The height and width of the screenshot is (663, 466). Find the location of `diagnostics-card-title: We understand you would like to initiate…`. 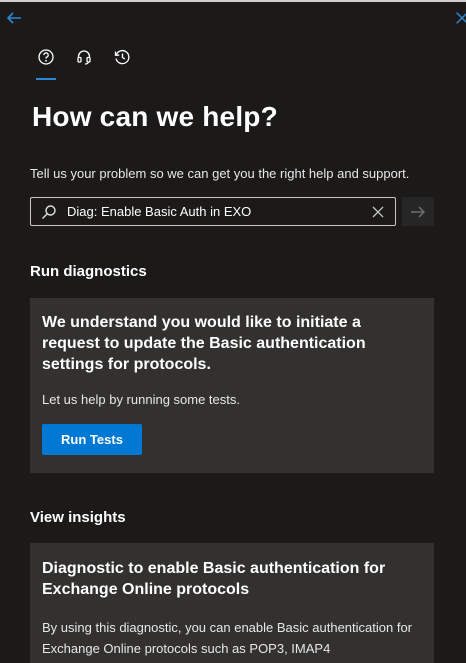

diagnostics-card-title: We understand you would like to initiate… is located at coordinates (204, 343).